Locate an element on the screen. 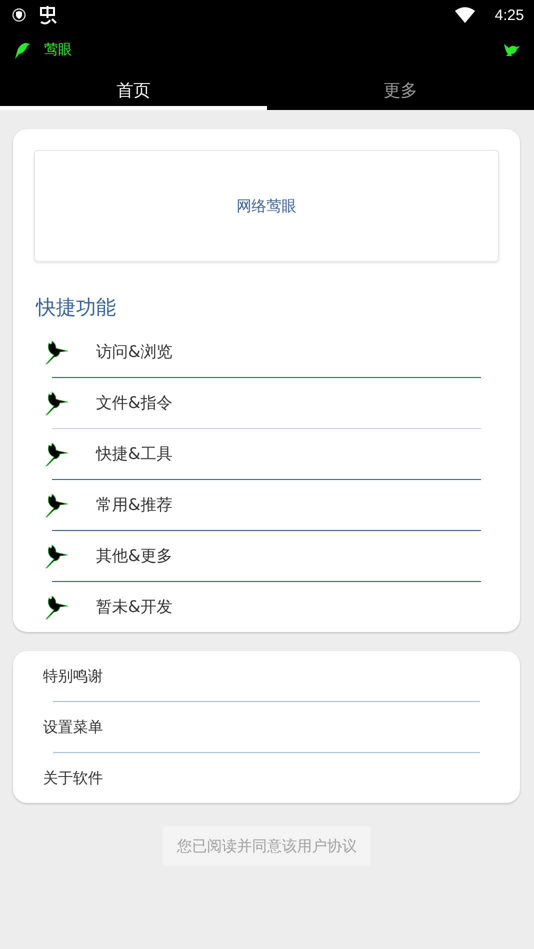  section-heading: 快捷功能 is located at coordinates (76, 307).